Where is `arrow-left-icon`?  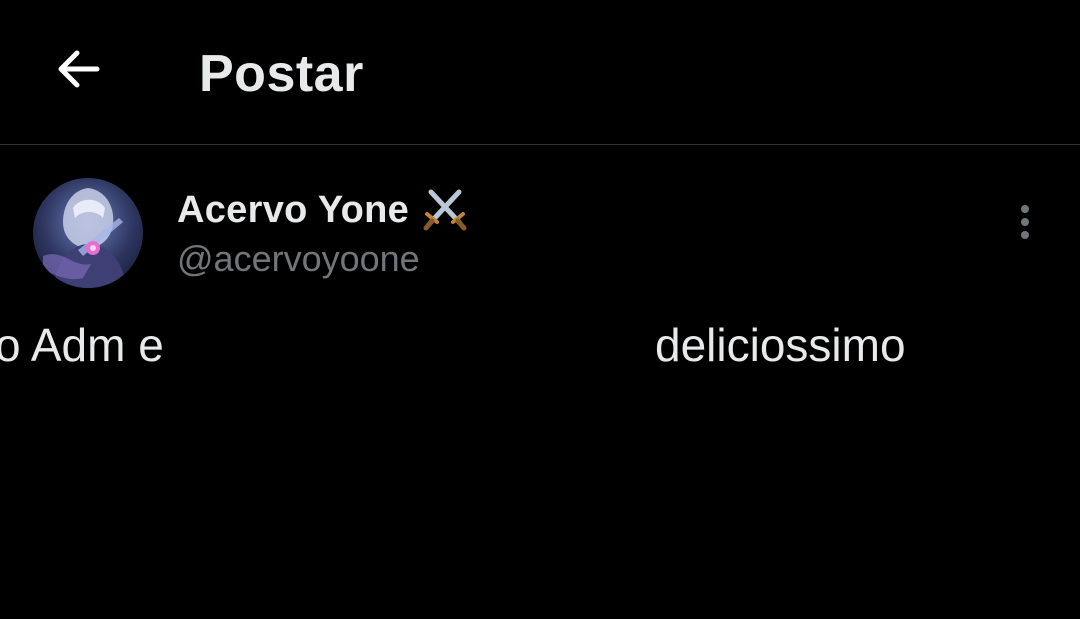
arrow-left-icon is located at coordinates (79, 69).